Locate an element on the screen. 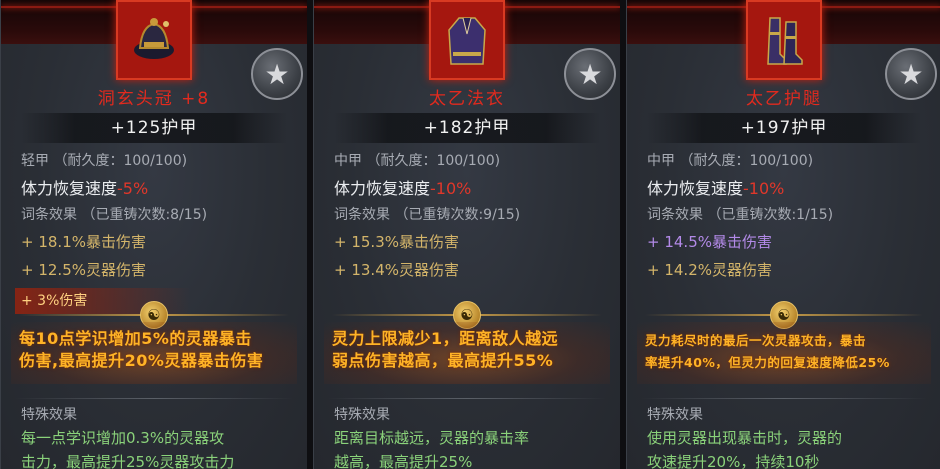 This screenshot has height=469, width=940. armor-value: +125护甲 is located at coordinates (154, 128).